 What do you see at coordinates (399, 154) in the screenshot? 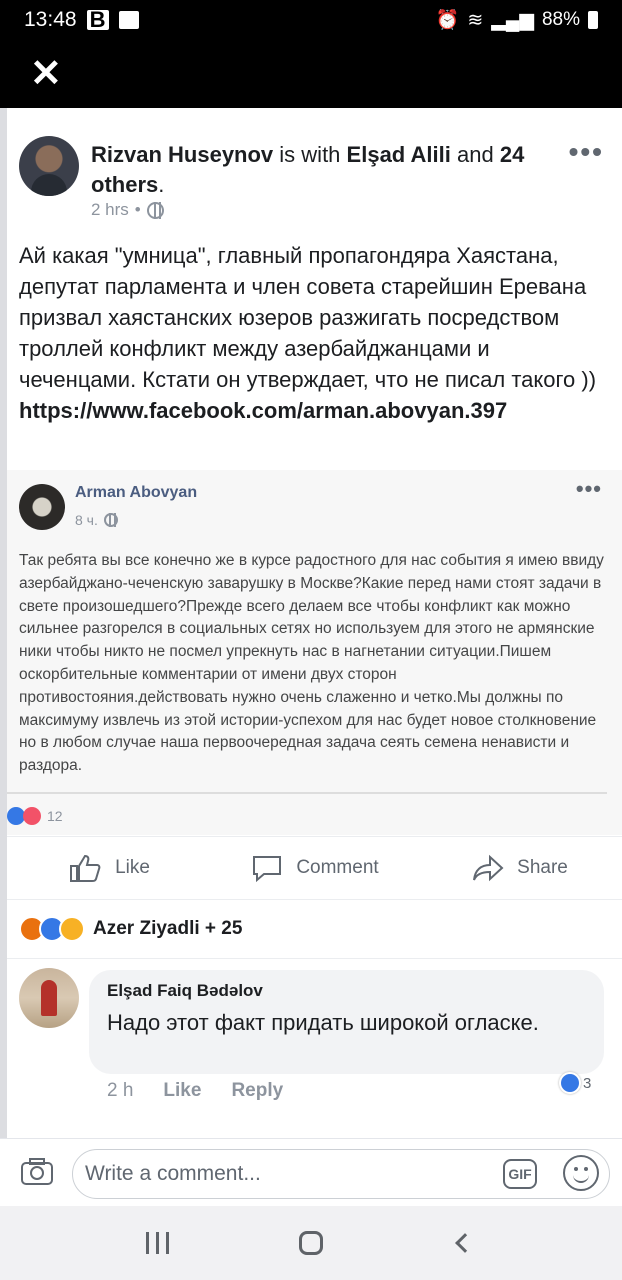
I see `tagged-name: Elşad Alili` at bounding box center [399, 154].